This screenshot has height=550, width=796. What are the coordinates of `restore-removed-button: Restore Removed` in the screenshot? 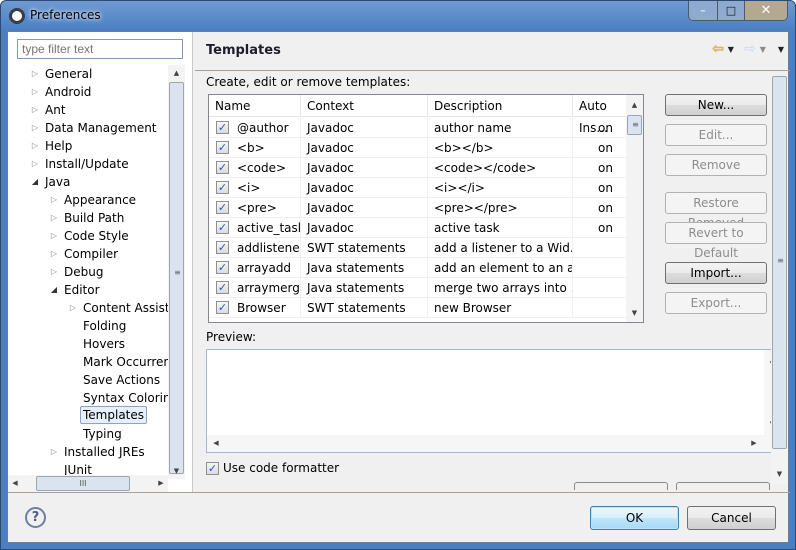 It's located at (716, 211).